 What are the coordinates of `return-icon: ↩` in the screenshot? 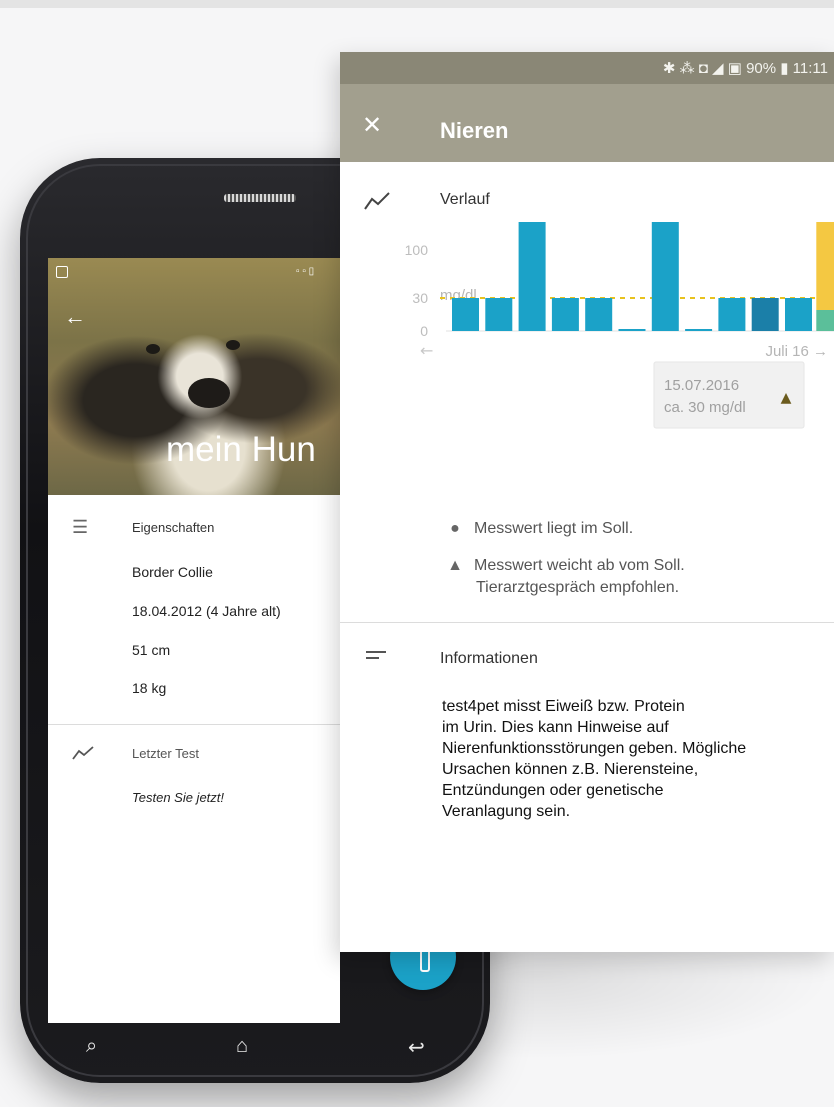 It's located at (416, 1047).